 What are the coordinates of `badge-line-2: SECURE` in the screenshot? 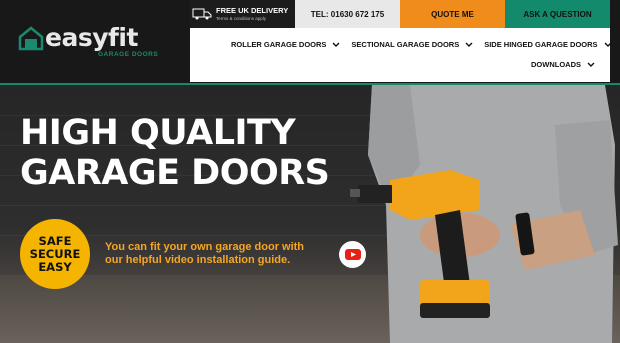 It's located at (55, 253).